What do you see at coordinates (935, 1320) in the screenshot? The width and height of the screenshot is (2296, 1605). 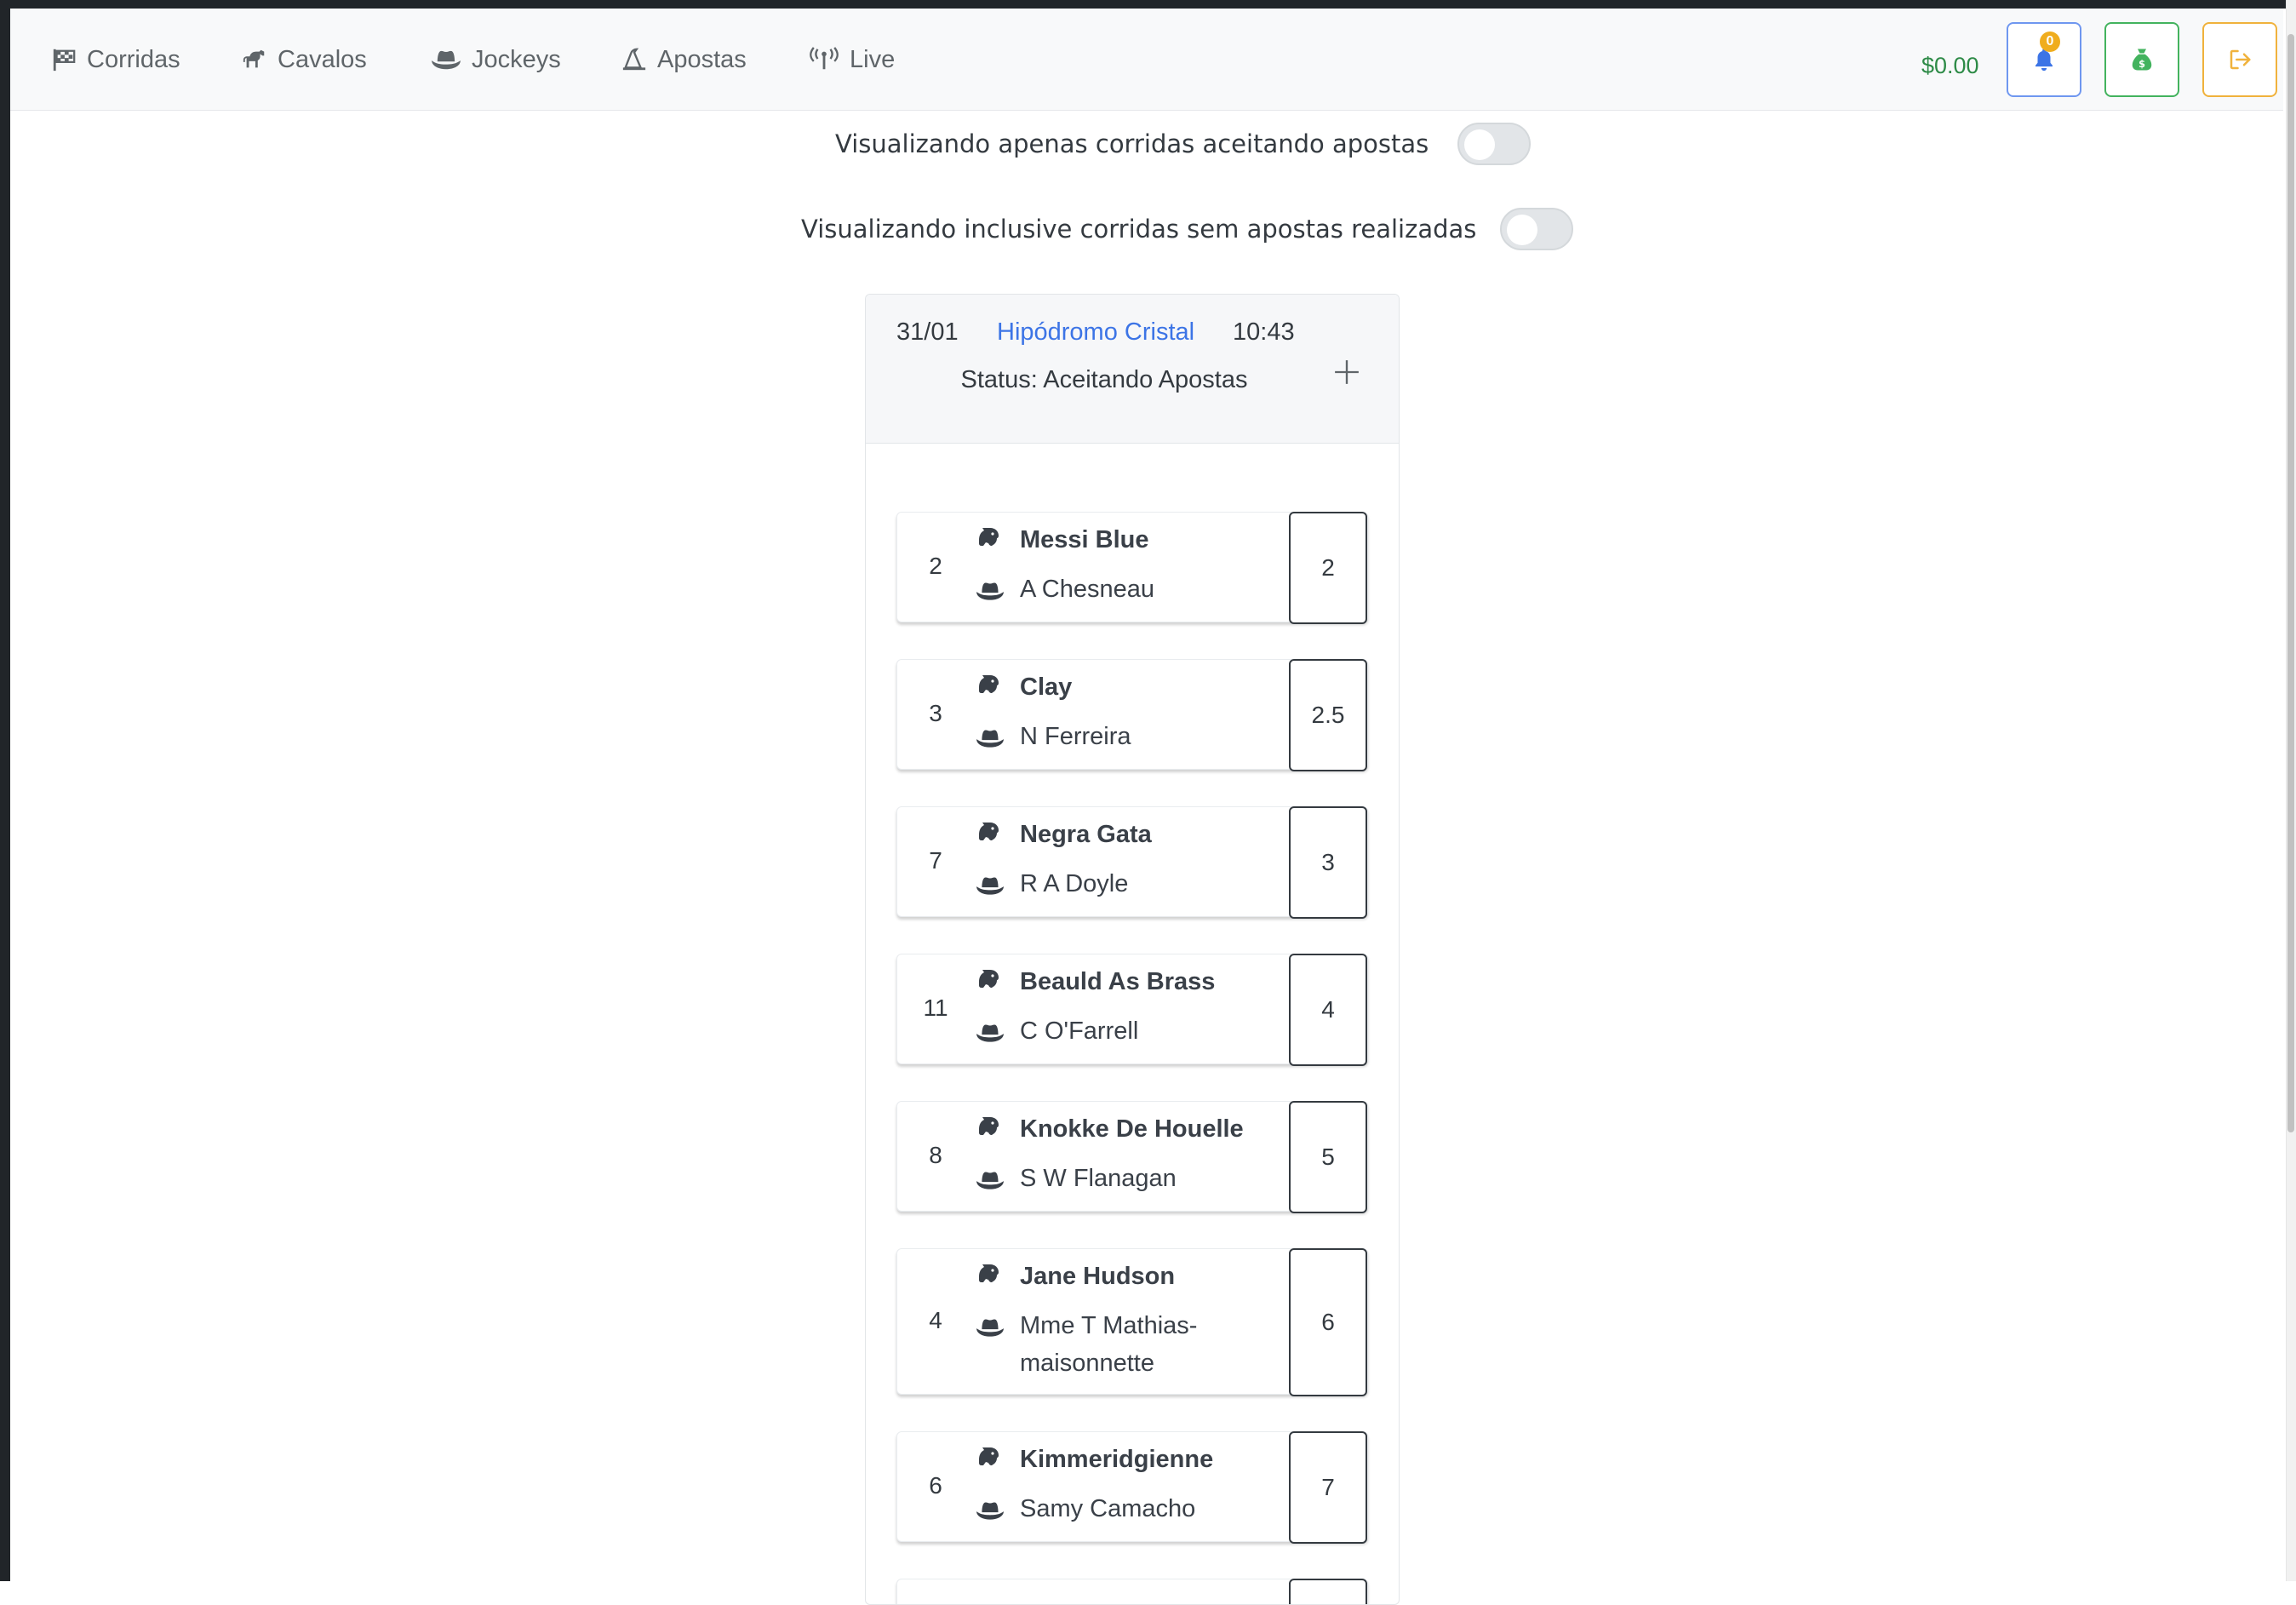 I see `runner-number: 4` at bounding box center [935, 1320].